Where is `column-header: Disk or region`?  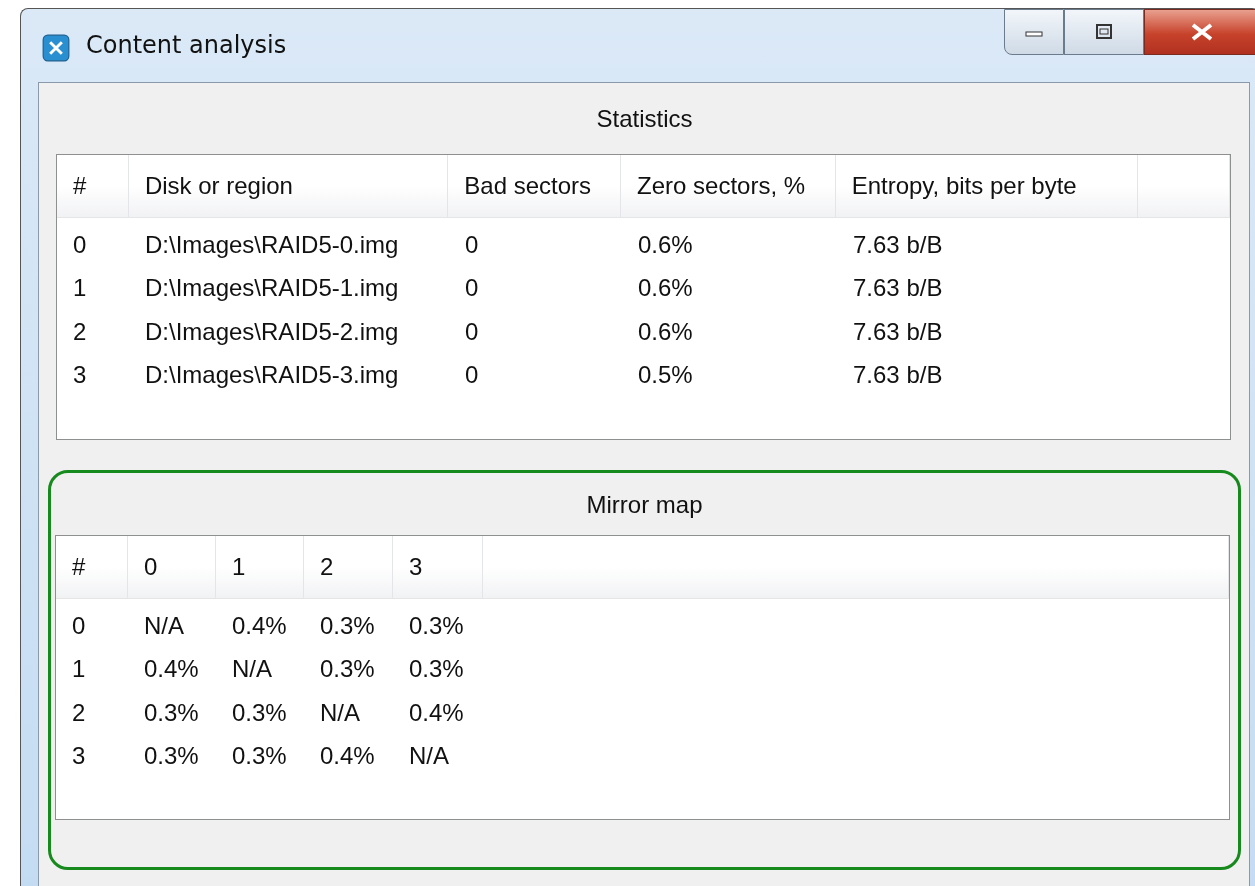 column-header: Disk or region is located at coordinates (288, 186).